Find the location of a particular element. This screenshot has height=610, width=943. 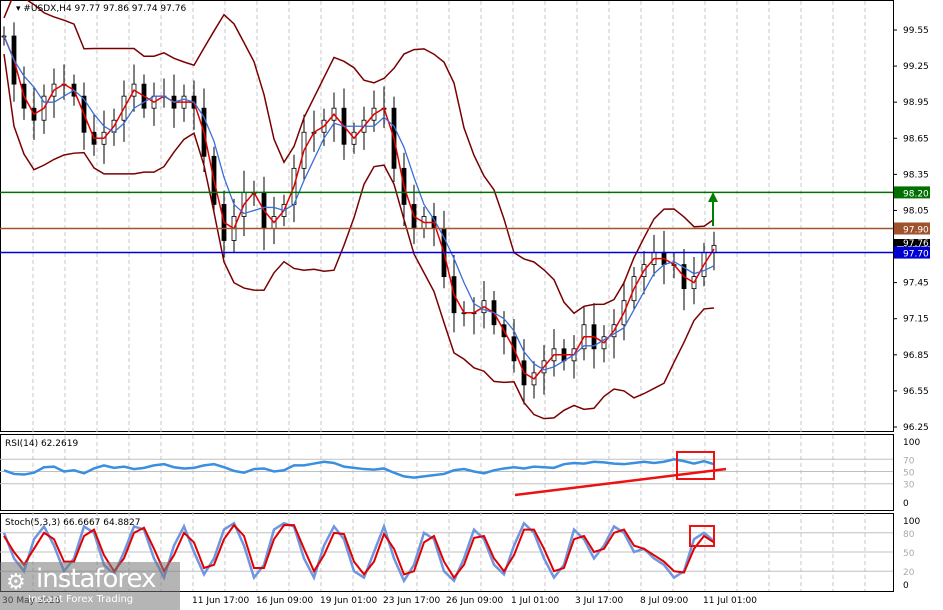

time-tick-label: 19 Jun 01:00 is located at coordinates (348, 601).